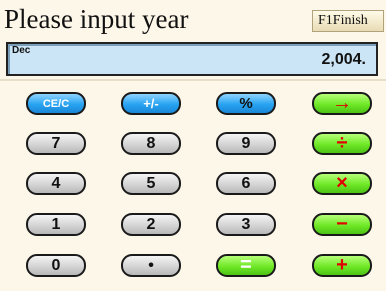 The image size is (386, 291). What do you see at coordinates (342, 265) in the screenshot?
I see `plus-button: +` at bounding box center [342, 265].